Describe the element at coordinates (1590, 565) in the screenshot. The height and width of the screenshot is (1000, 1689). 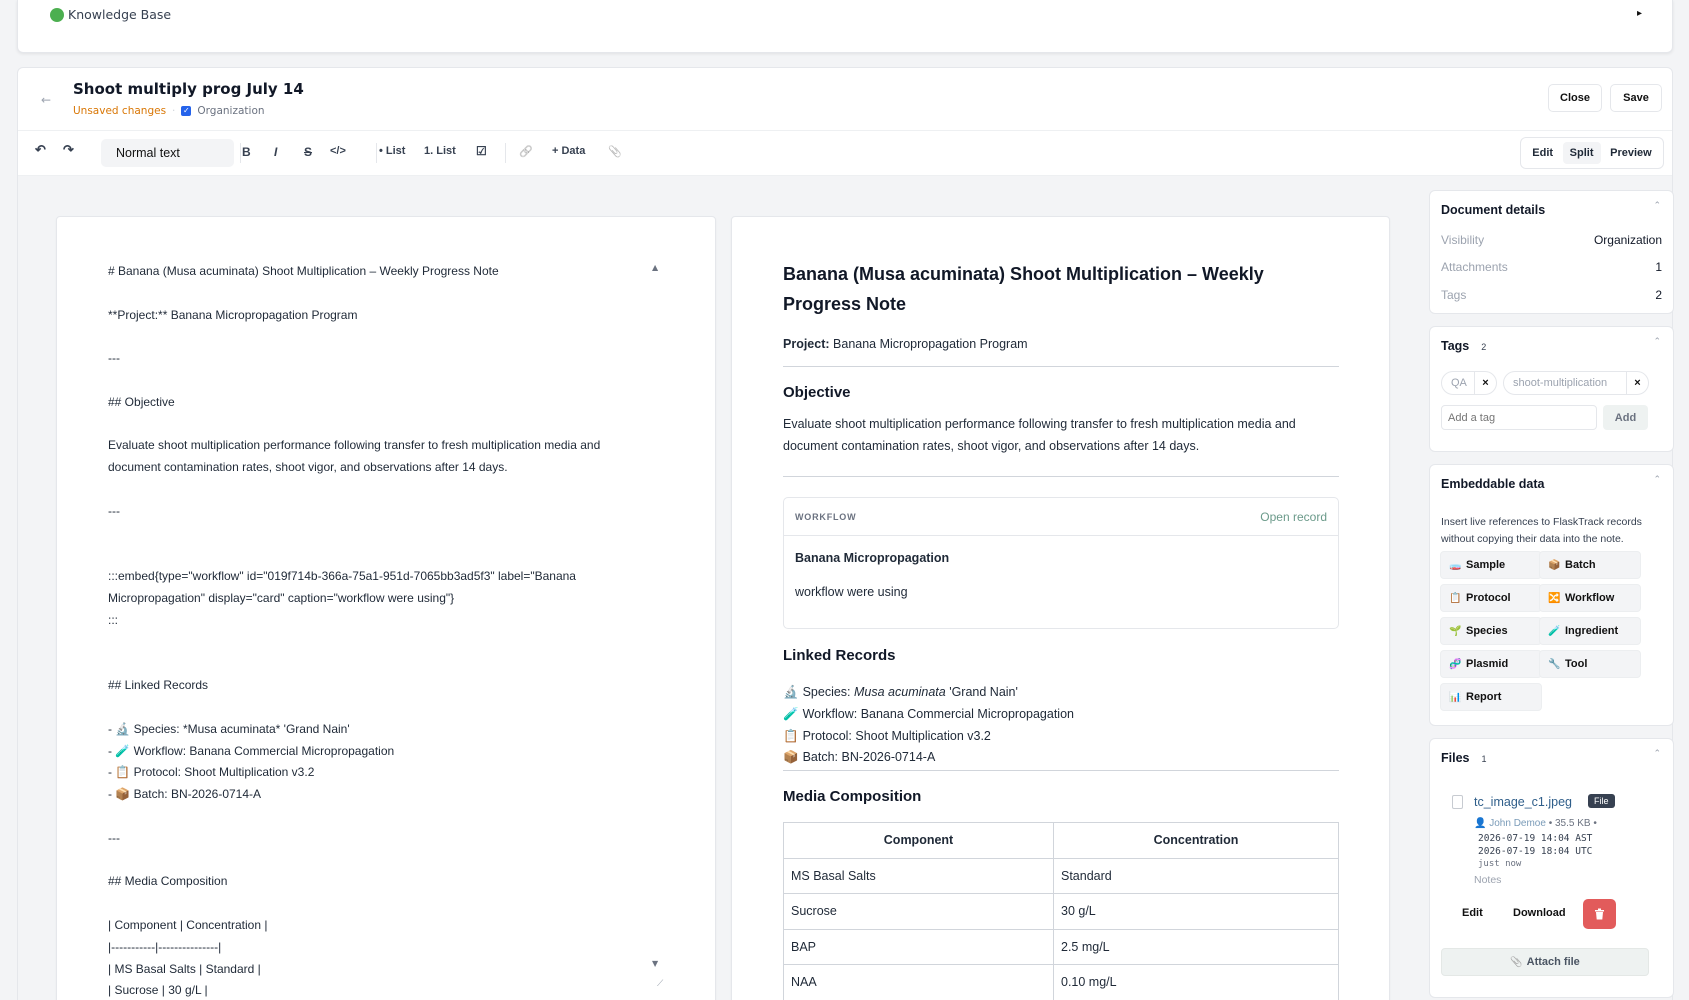
I see `embed-batch-button: 📦 Batch` at that location.